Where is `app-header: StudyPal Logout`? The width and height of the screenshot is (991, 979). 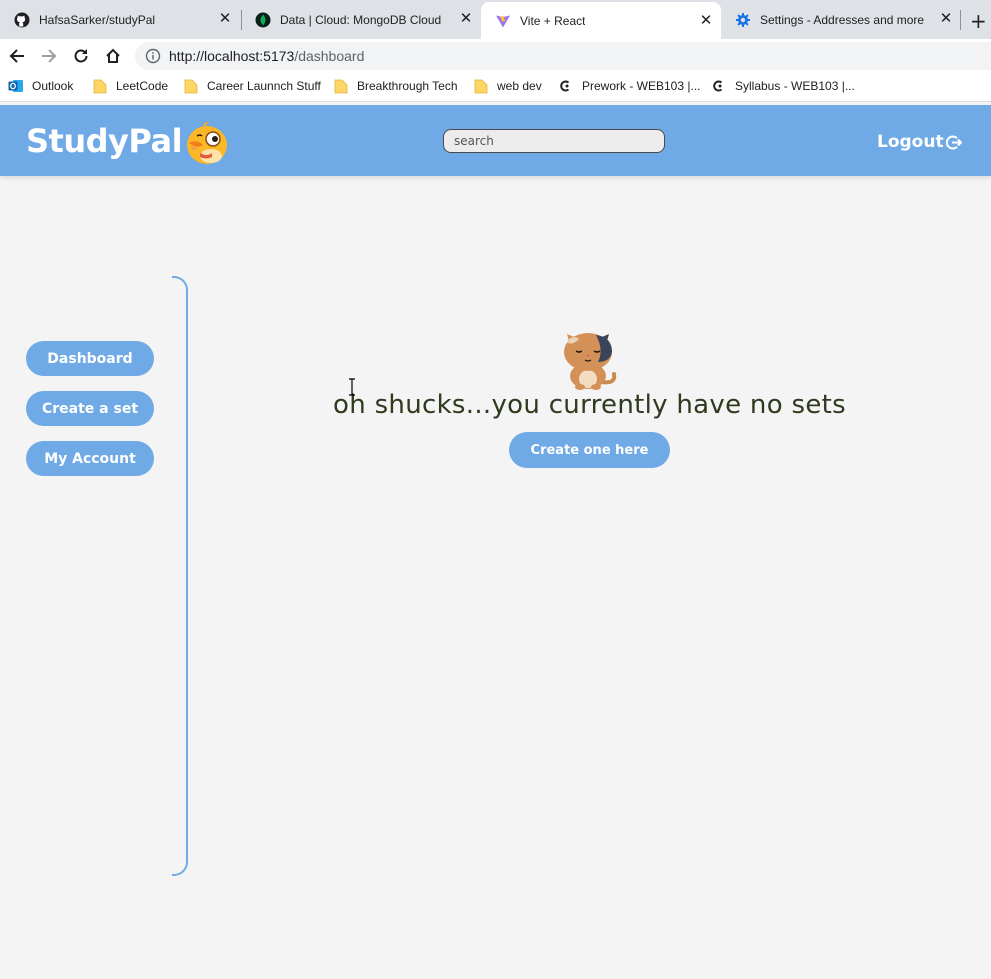
app-header: StudyPal Logout is located at coordinates (495, 140).